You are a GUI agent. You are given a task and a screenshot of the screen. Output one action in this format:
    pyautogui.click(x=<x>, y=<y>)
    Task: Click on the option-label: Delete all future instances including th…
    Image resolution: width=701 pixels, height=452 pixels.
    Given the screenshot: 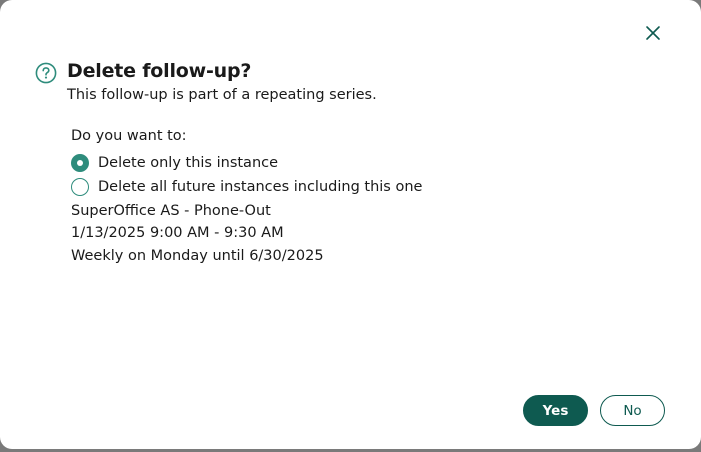 What is the action you would take?
    pyautogui.click(x=260, y=187)
    